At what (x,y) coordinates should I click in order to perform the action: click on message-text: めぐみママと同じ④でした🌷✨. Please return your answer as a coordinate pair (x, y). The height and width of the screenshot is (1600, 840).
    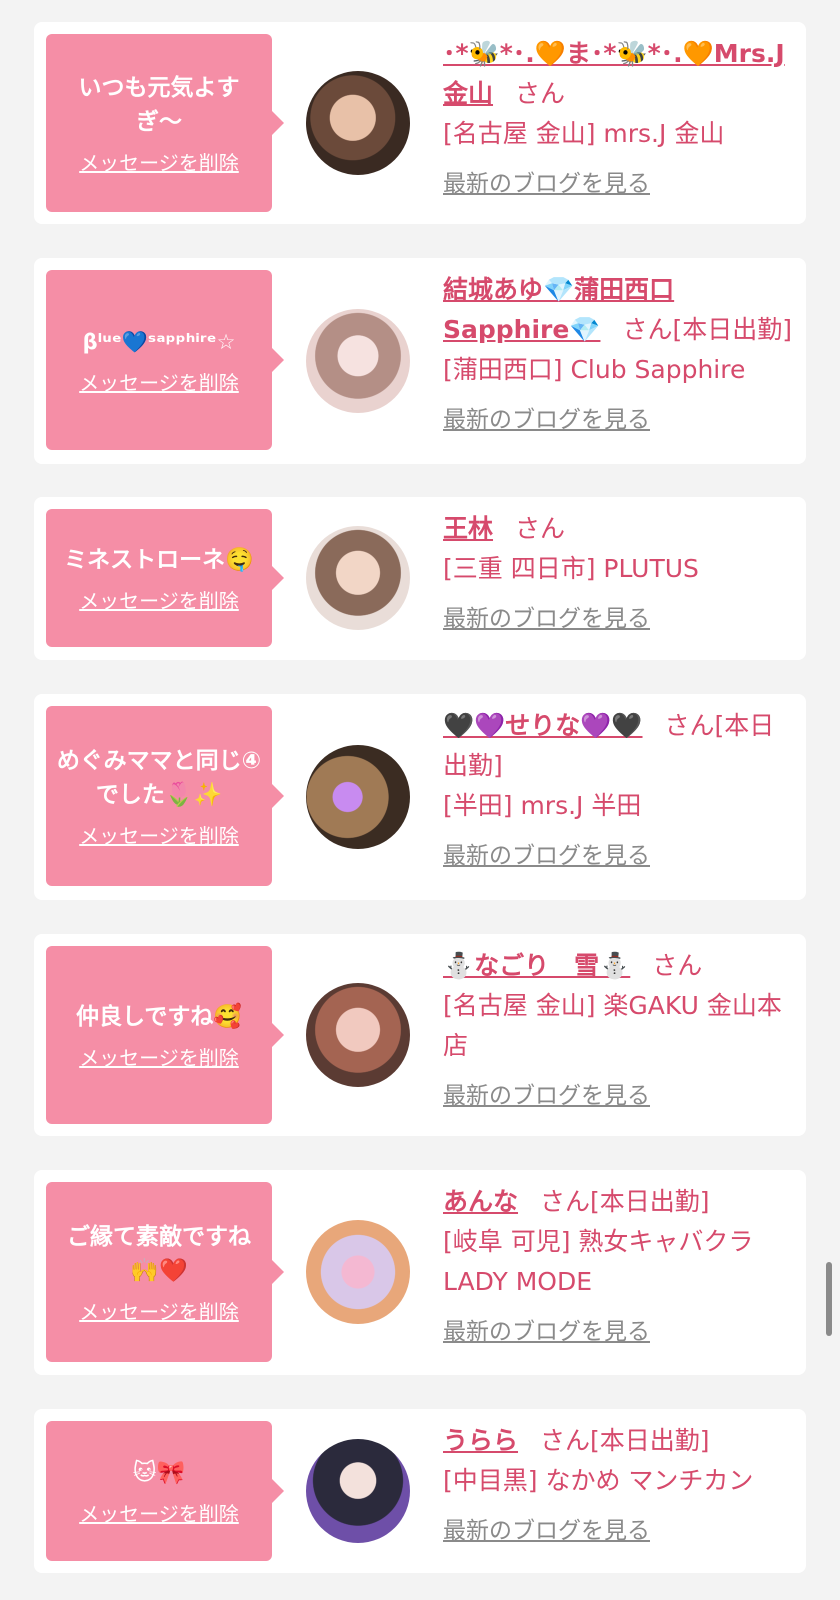
    Looking at the image, I should click on (159, 777).